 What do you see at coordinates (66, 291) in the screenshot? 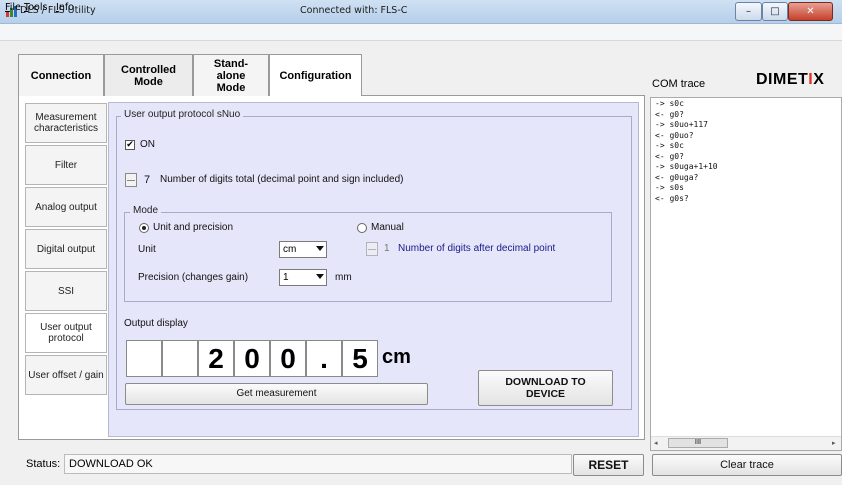
I see `sidetab-ssi: SSI` at bounding box center [66, 291].